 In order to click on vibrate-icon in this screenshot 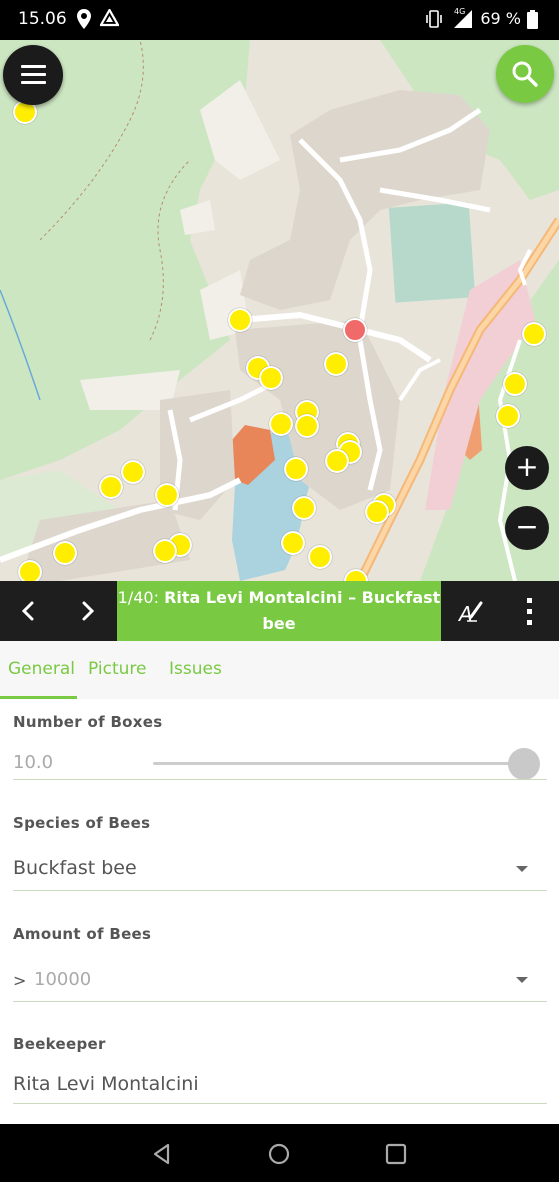, I will do `click(434, 19)`.